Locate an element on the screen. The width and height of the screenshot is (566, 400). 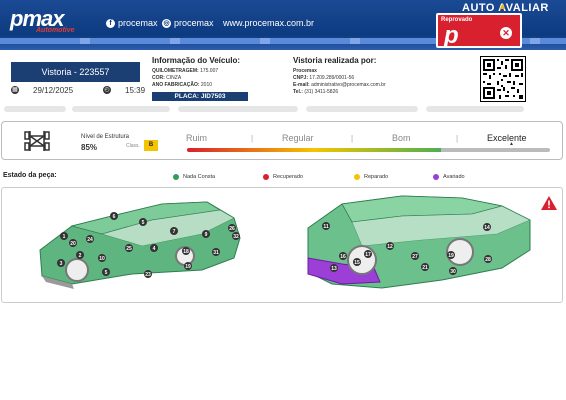
svg-text: 3 is located at coordinates (61, 264).